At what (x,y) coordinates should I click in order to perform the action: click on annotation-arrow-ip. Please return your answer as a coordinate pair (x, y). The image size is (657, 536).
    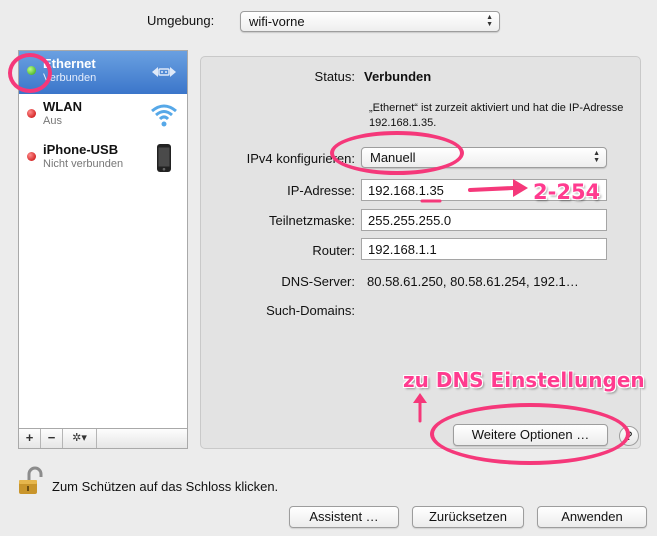
    Looking at the image, I should click on (474, 191).